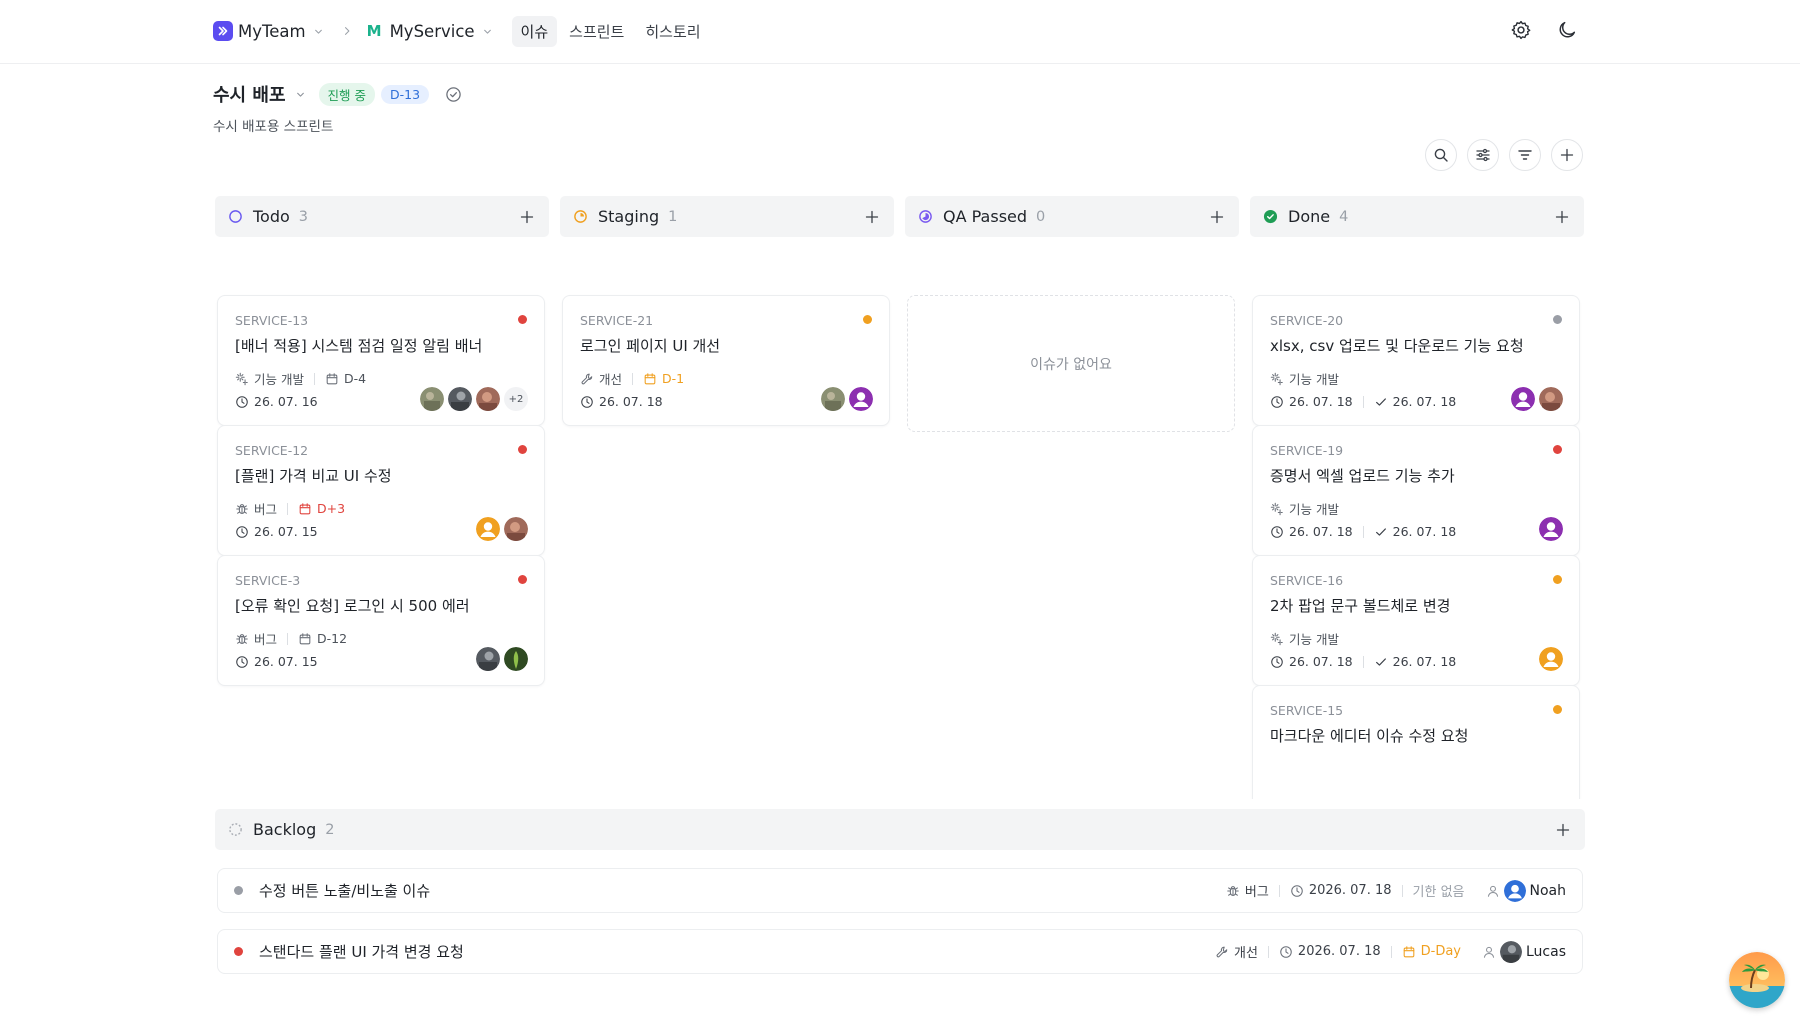 This screenshot has height=1024, width=1800. What do you see at coordinates (249, 94) in the screenshot?
I see `sprint-title: 수시 배포` at bounding box center [249, 94].